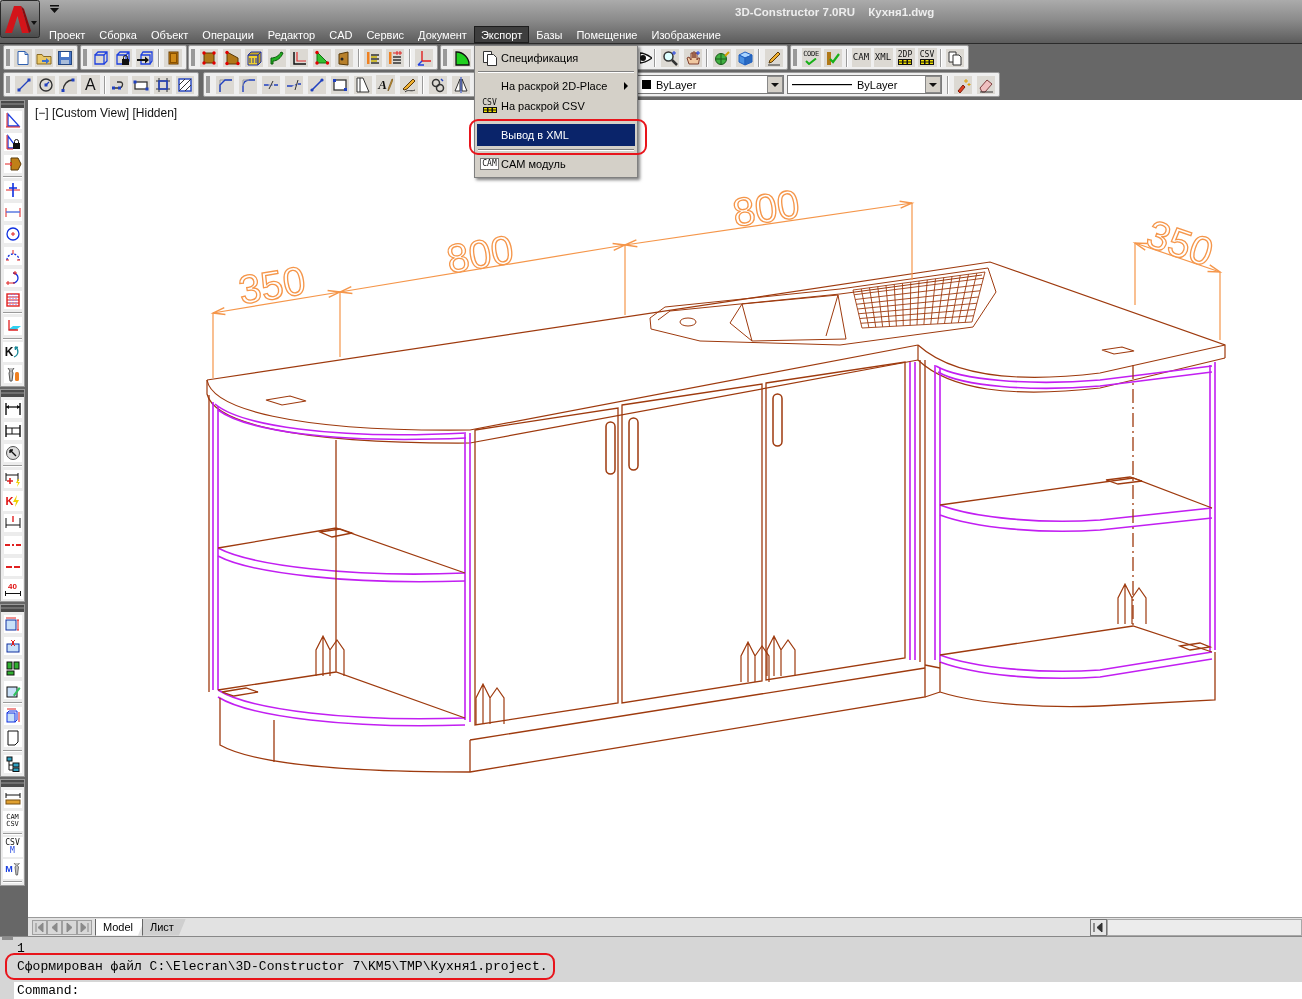  I want to click on eraser-icon, so click(985, 84).